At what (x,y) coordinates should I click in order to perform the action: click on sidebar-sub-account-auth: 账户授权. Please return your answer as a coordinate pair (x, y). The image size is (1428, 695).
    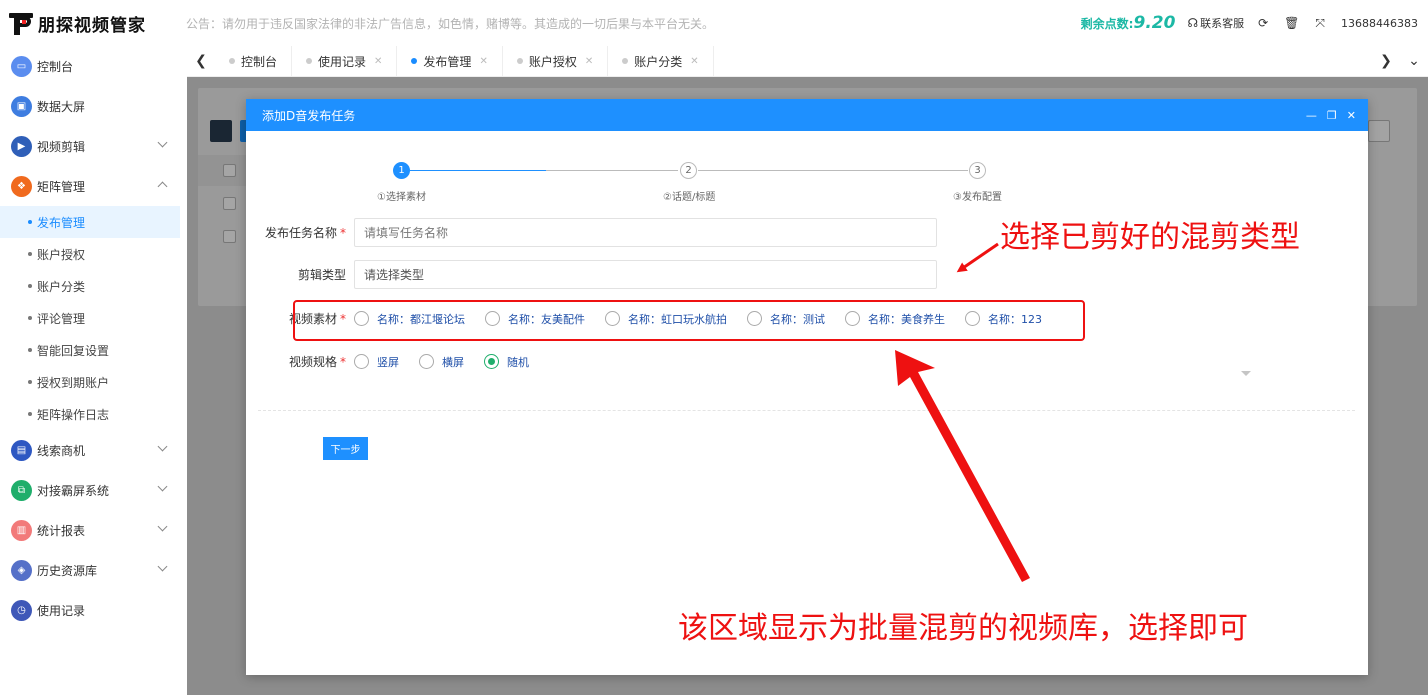
    Looking at the image, I should click on (90, 254).